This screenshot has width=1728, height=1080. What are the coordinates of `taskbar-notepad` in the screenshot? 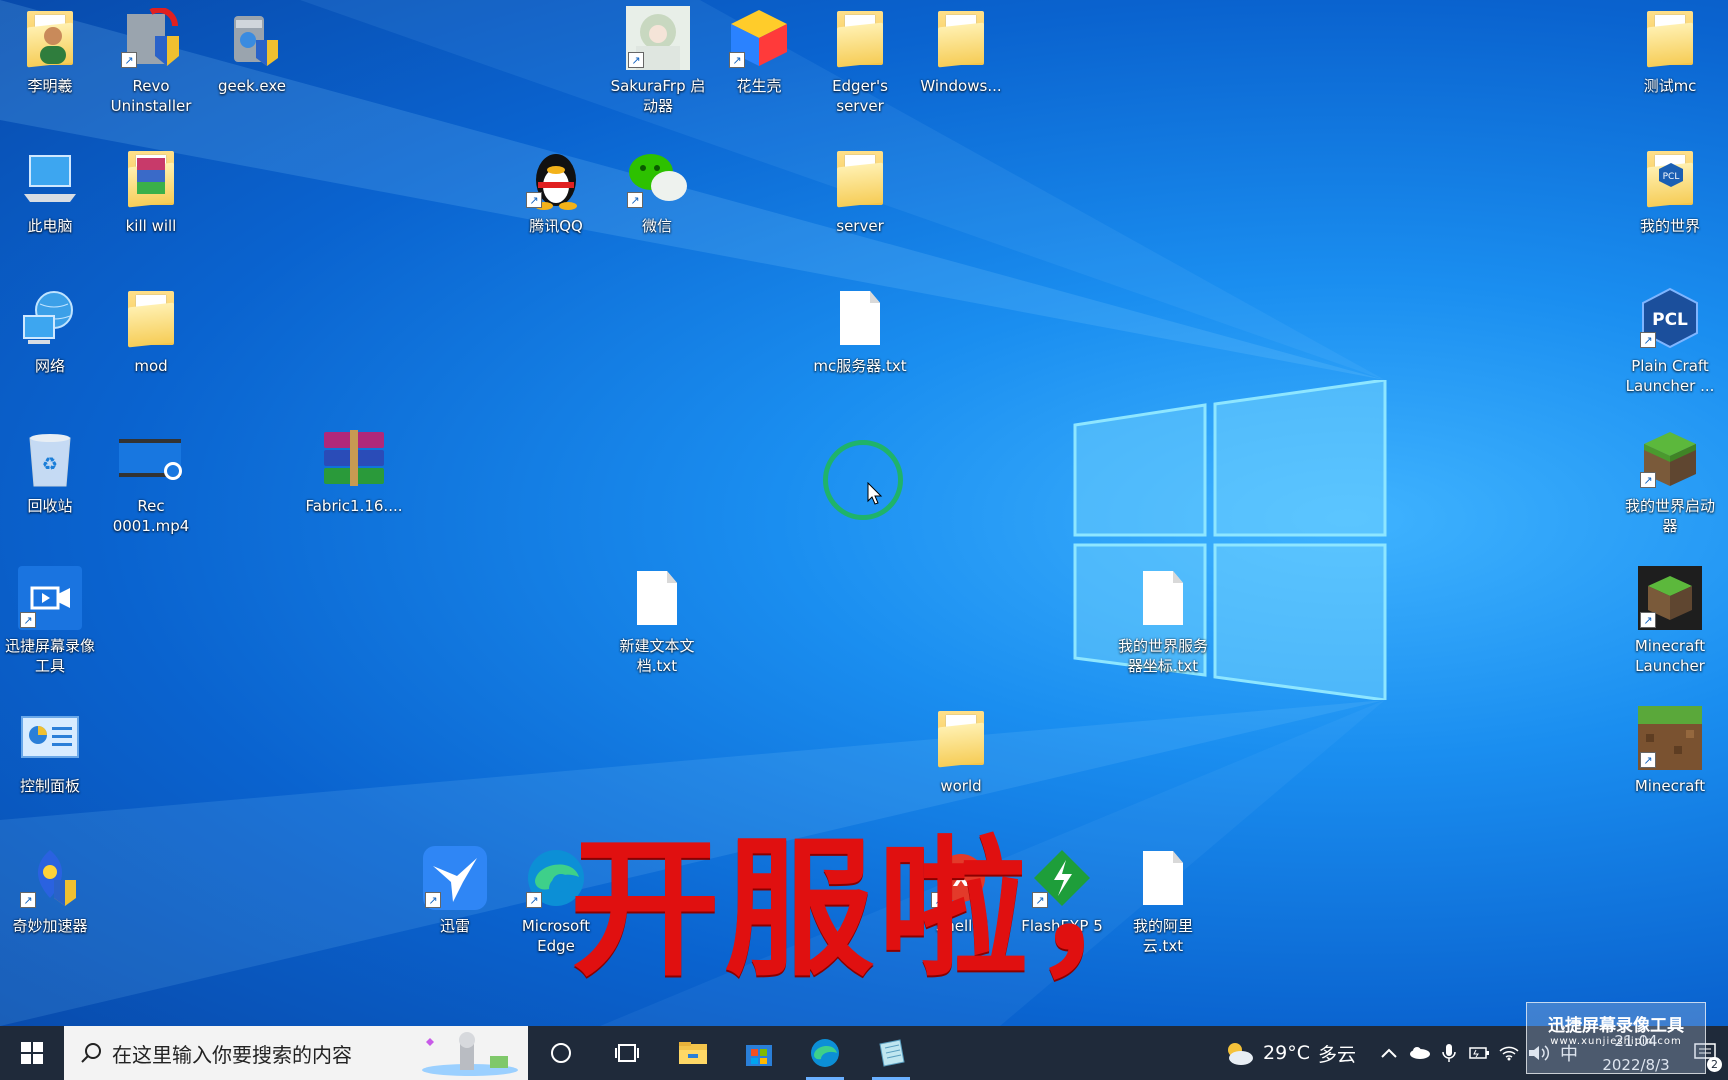 It's located at (891, 1053).